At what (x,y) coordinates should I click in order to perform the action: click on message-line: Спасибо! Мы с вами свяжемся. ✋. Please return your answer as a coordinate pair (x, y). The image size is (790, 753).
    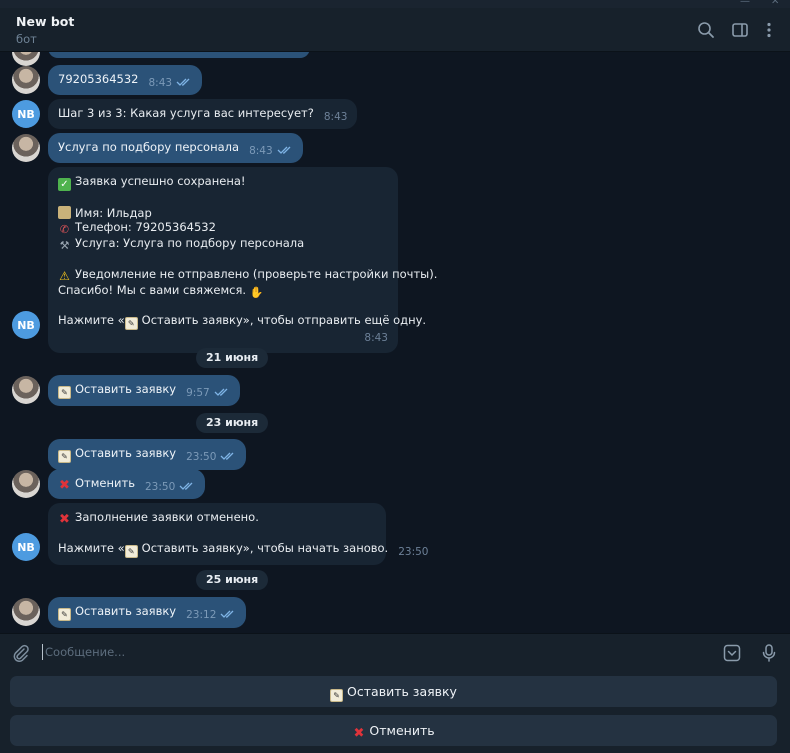
    Looking at the image, I should click on (161, 290).